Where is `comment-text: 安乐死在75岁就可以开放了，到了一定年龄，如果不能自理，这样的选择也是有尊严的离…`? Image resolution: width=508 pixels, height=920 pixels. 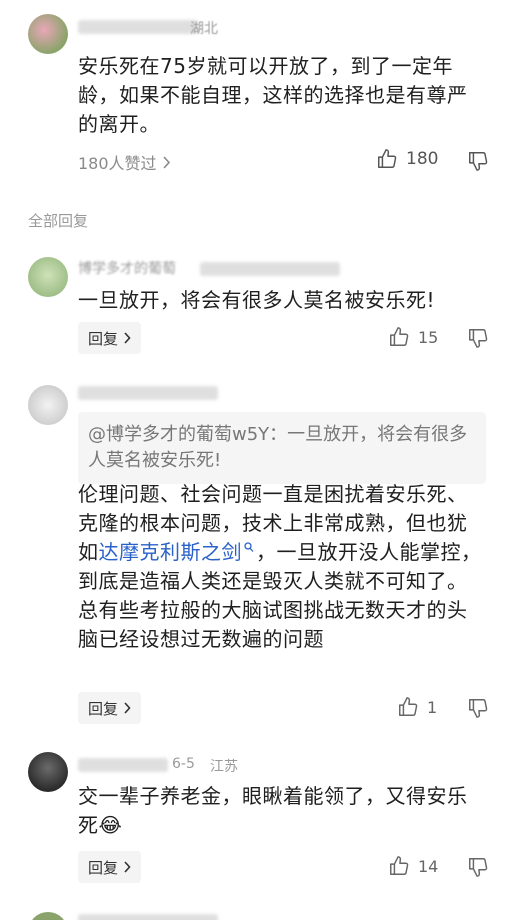 comment-text: 安乐死在75岁就可以开放了，到了一定年龄，如果不能自理，这样的选择也是有尊严的离… is located at coordinates (273, 95).